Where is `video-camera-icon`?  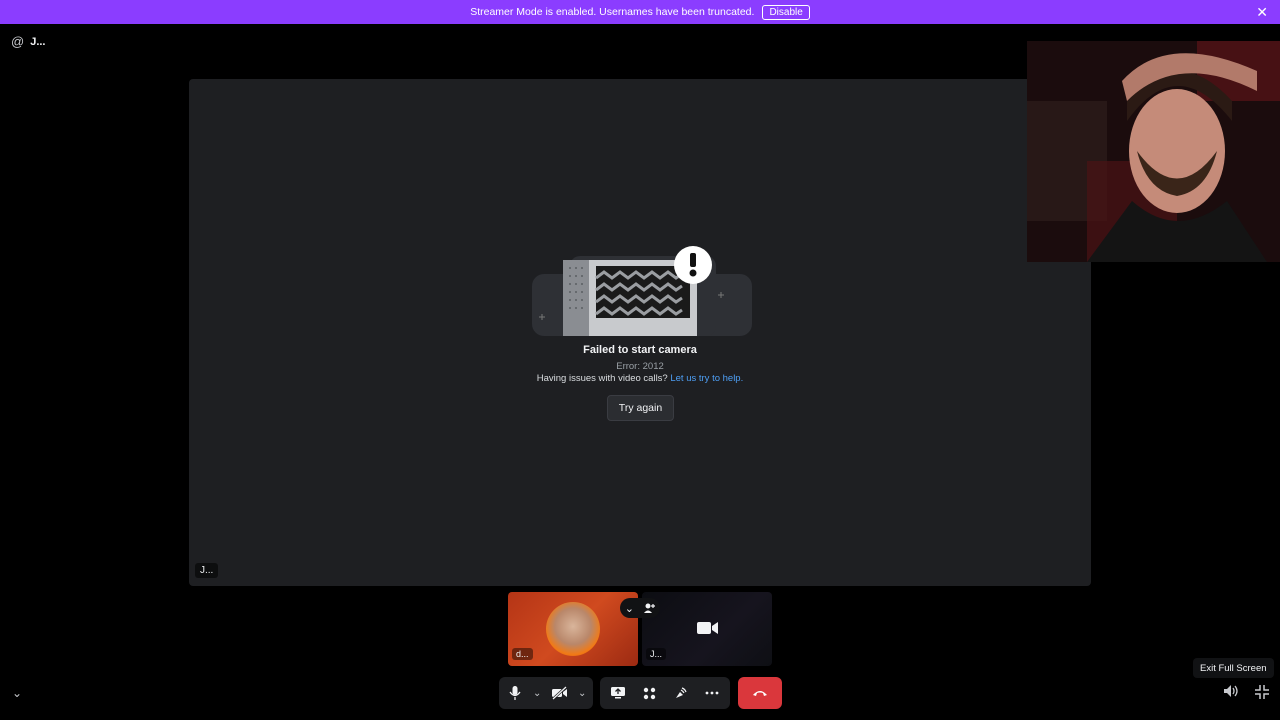 video-camera-icon is located at coordinates (707, 628).